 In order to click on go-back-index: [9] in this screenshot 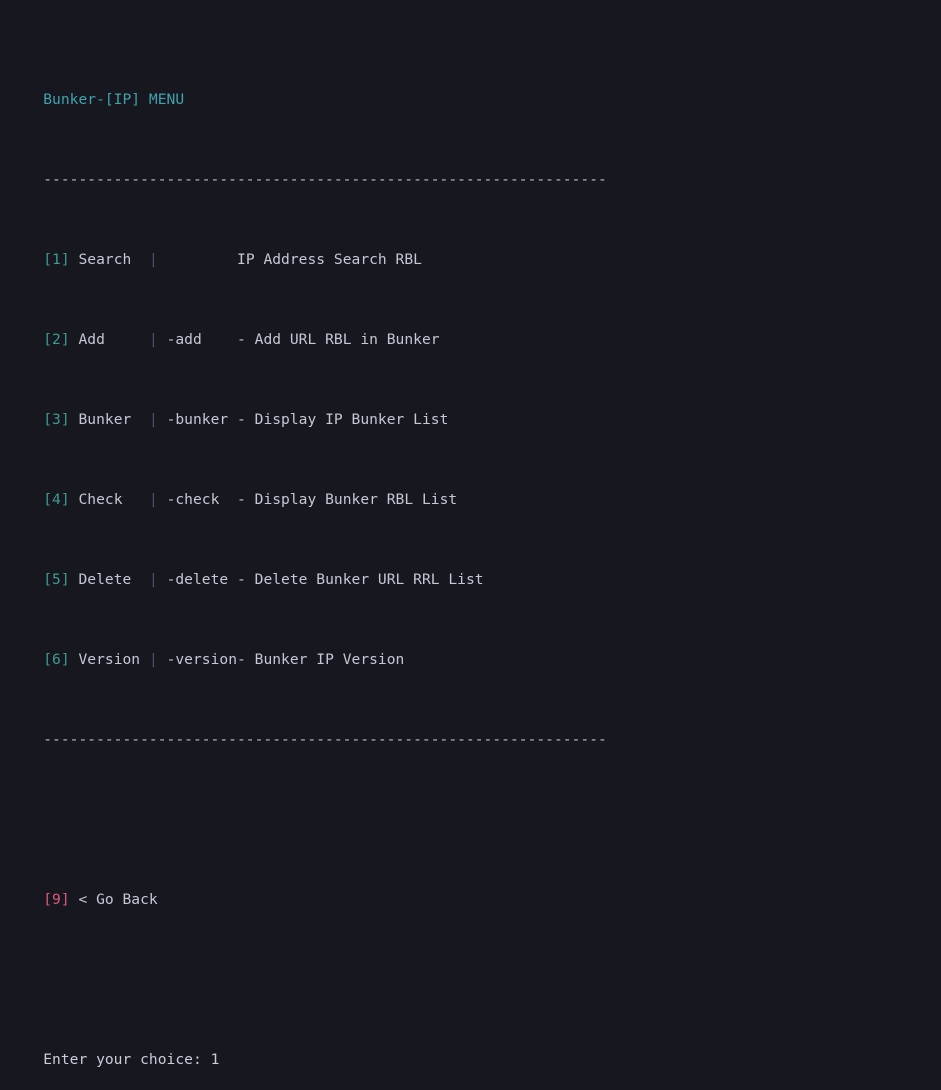, I will do `click(56, 899)`.